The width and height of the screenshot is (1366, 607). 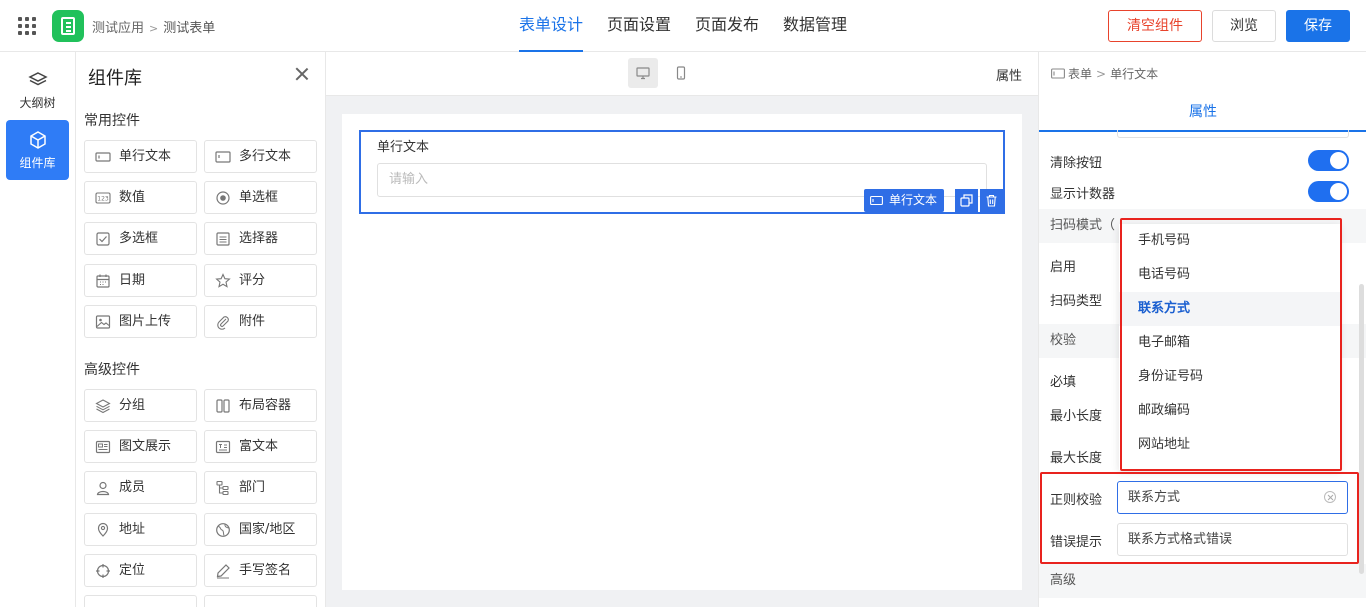 I want to click on component-single-line-text: 单行文本, so click(x=140, y=156).